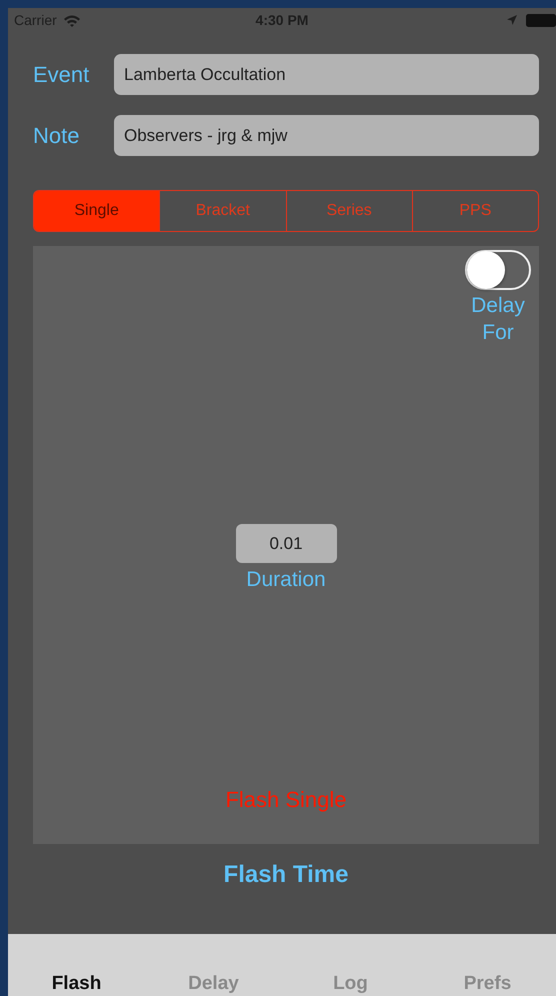 The image size is (556, 996). Describe the element at coordinates (512, 20) in the screenshot. I see `location-arrow-icon` at that location.